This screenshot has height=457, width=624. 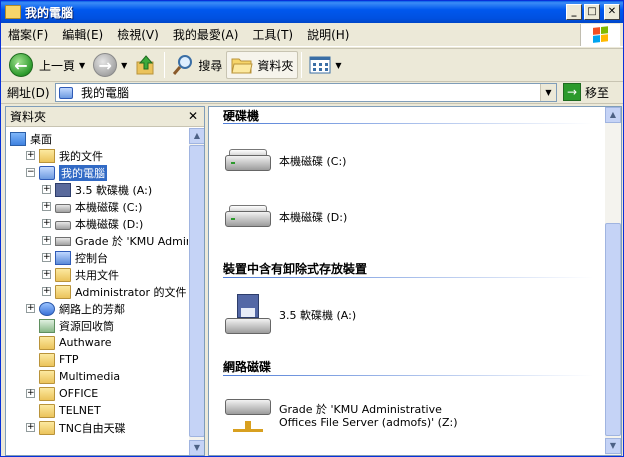 I want to click on tree-item: + 控制台, so click(x=75, y=257).